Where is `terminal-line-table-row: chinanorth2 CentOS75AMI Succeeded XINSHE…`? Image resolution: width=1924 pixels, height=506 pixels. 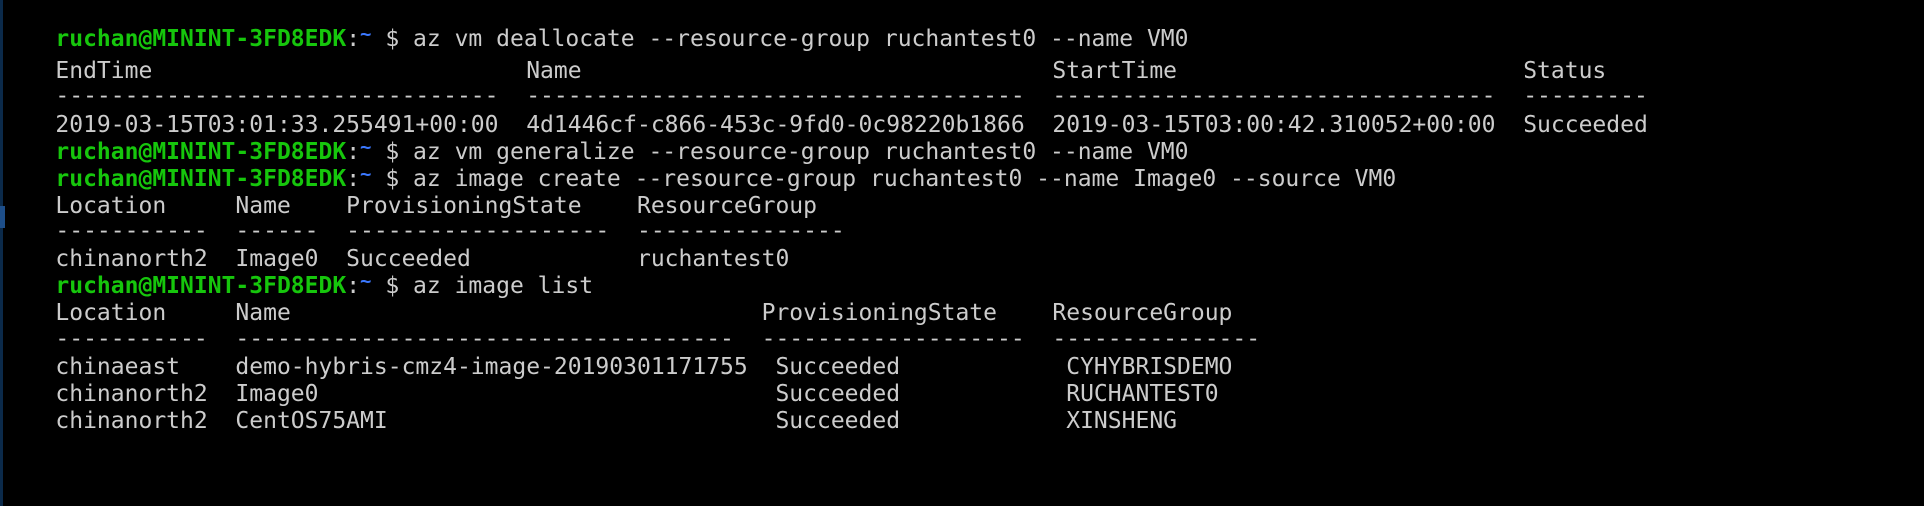 terminal-line-table-row: chinanorth2 CentOS75AMI Succeeded XINSHE… is located at coordinates (588, 407).